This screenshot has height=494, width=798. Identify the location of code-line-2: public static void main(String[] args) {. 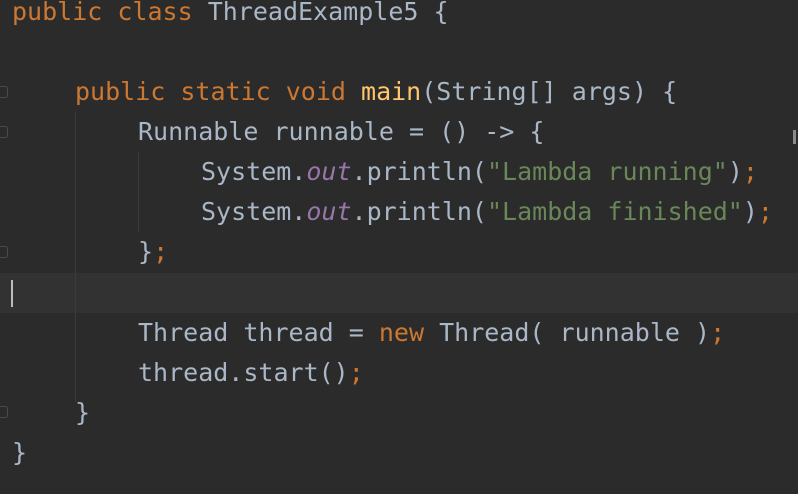
(376, 92).